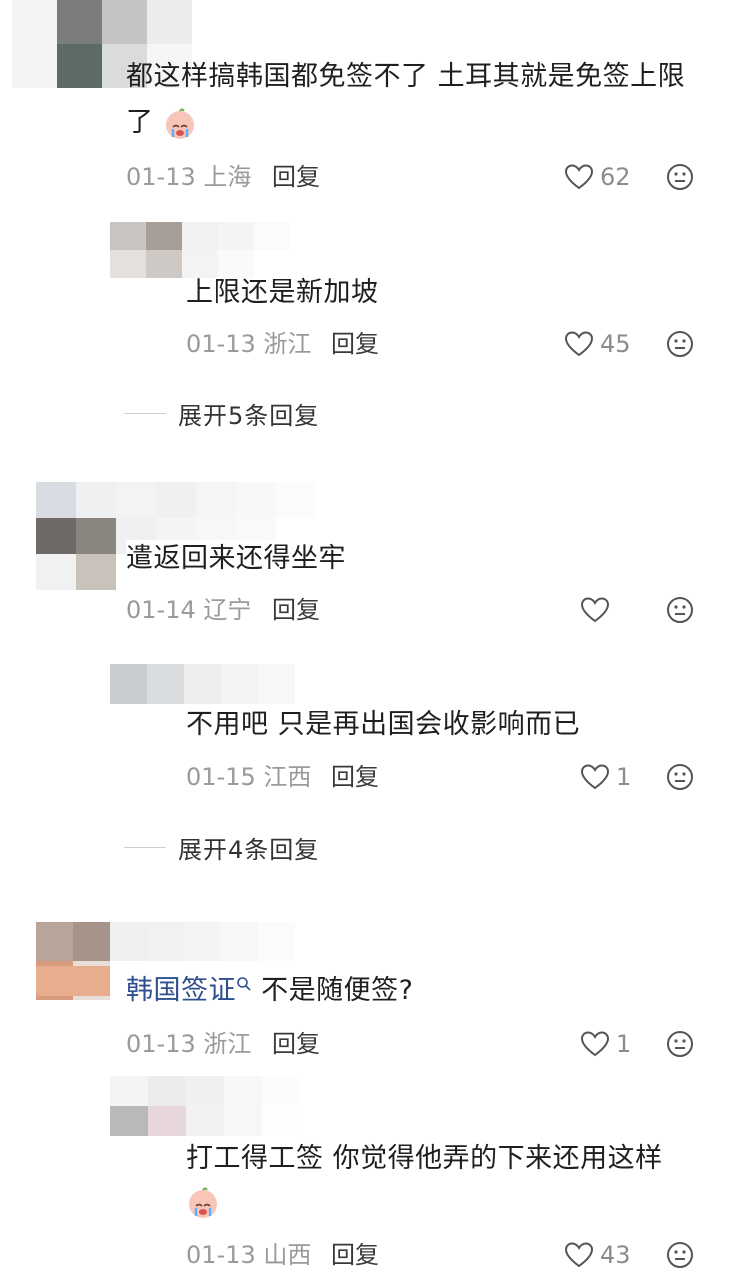 Image resolution: width=738 pixels, height=1280 pixels. Describe the element at coordinates (249, 850) in the screenshot. I see `expand-replies-label: 展开4条回复` at that location.